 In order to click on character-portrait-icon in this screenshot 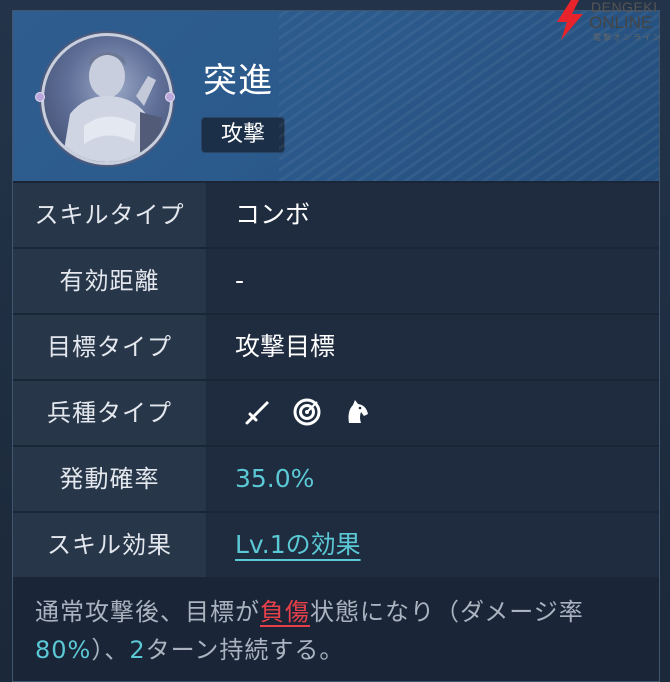, I will do `click(112, 107)`.